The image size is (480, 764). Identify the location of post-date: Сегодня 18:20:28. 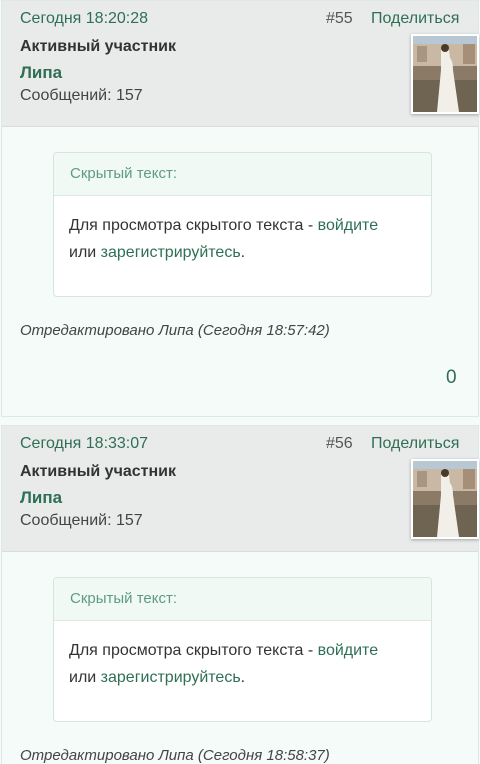
(84, 19).